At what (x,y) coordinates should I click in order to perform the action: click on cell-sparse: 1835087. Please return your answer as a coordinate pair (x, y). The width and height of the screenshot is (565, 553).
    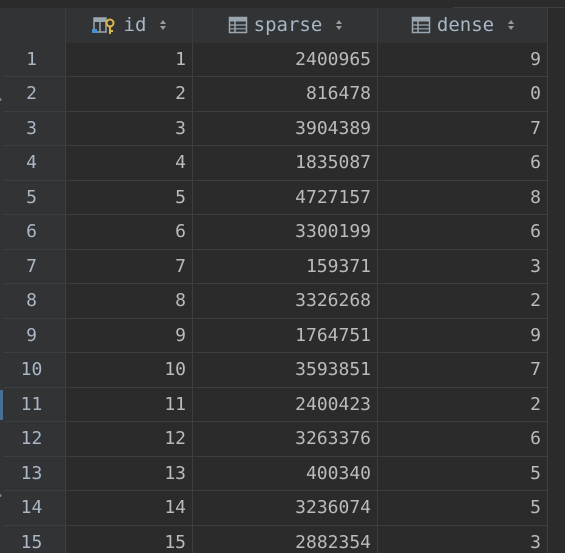
    Looking at the image, I should click on (285, 163).